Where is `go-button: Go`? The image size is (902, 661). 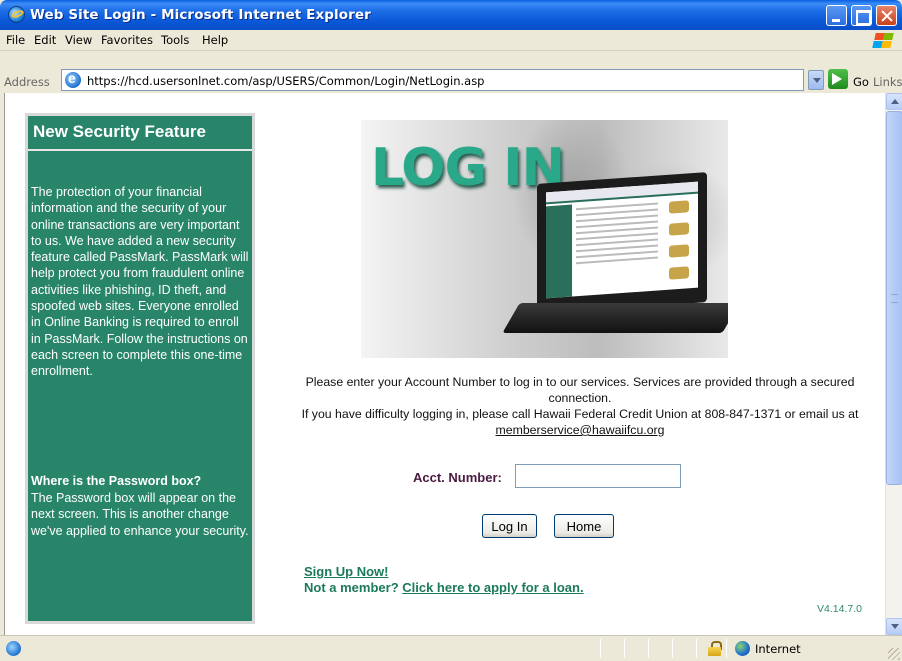
go-button: Go is located at coordinates (861, 82).